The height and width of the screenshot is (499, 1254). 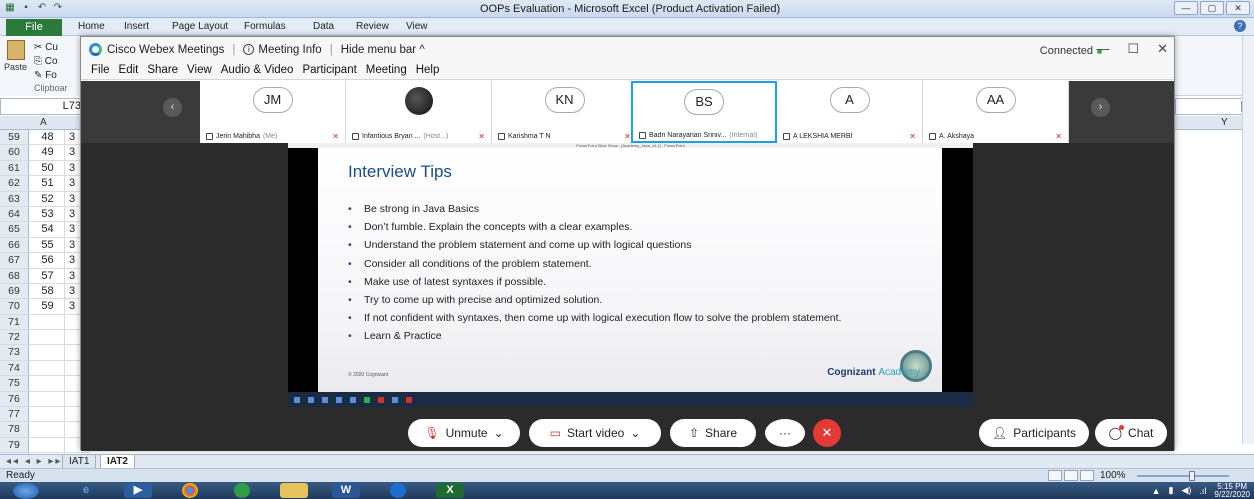 I want to click on format-painter-button: ✎ Fo, so click(x=45, y=75).